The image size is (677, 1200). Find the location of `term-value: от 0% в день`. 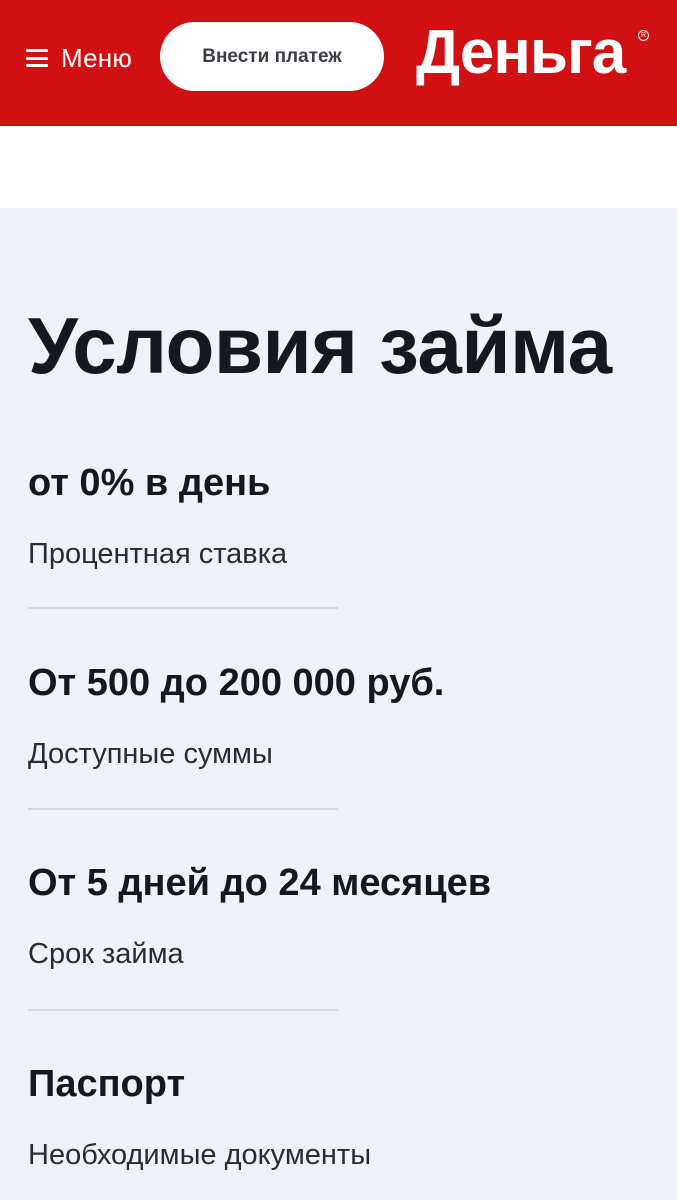

term-value: от 0% в день is located at coordinates (149, 483).